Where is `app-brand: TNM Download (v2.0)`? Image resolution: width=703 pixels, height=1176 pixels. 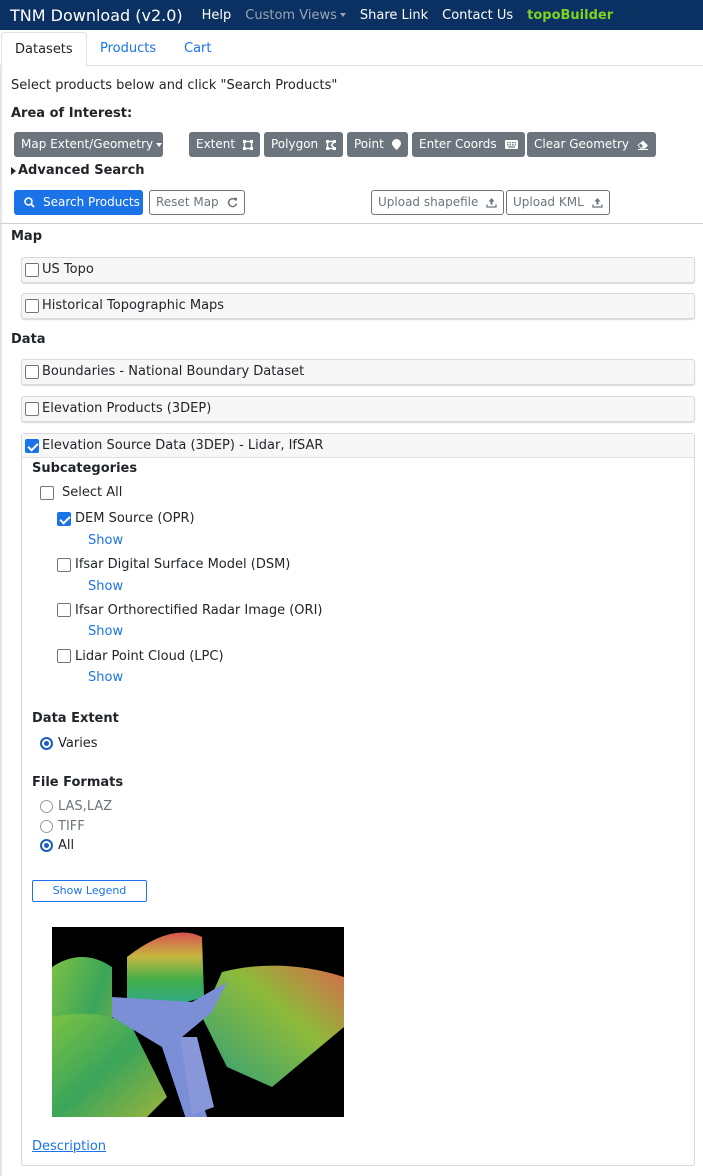 app-brand: TNM Download (v2.0) is located at coordinates (96, 15).